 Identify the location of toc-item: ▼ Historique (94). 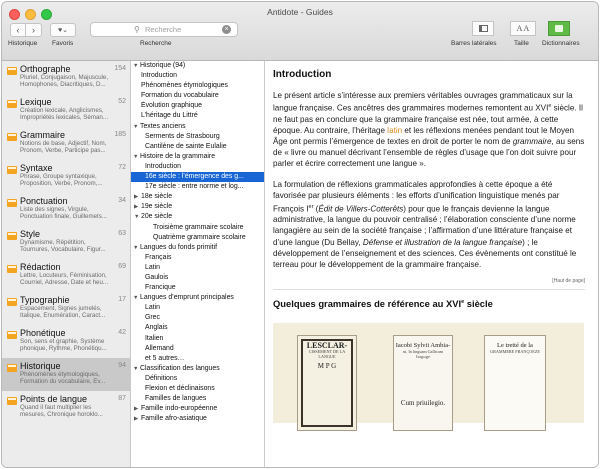
(197, 66).